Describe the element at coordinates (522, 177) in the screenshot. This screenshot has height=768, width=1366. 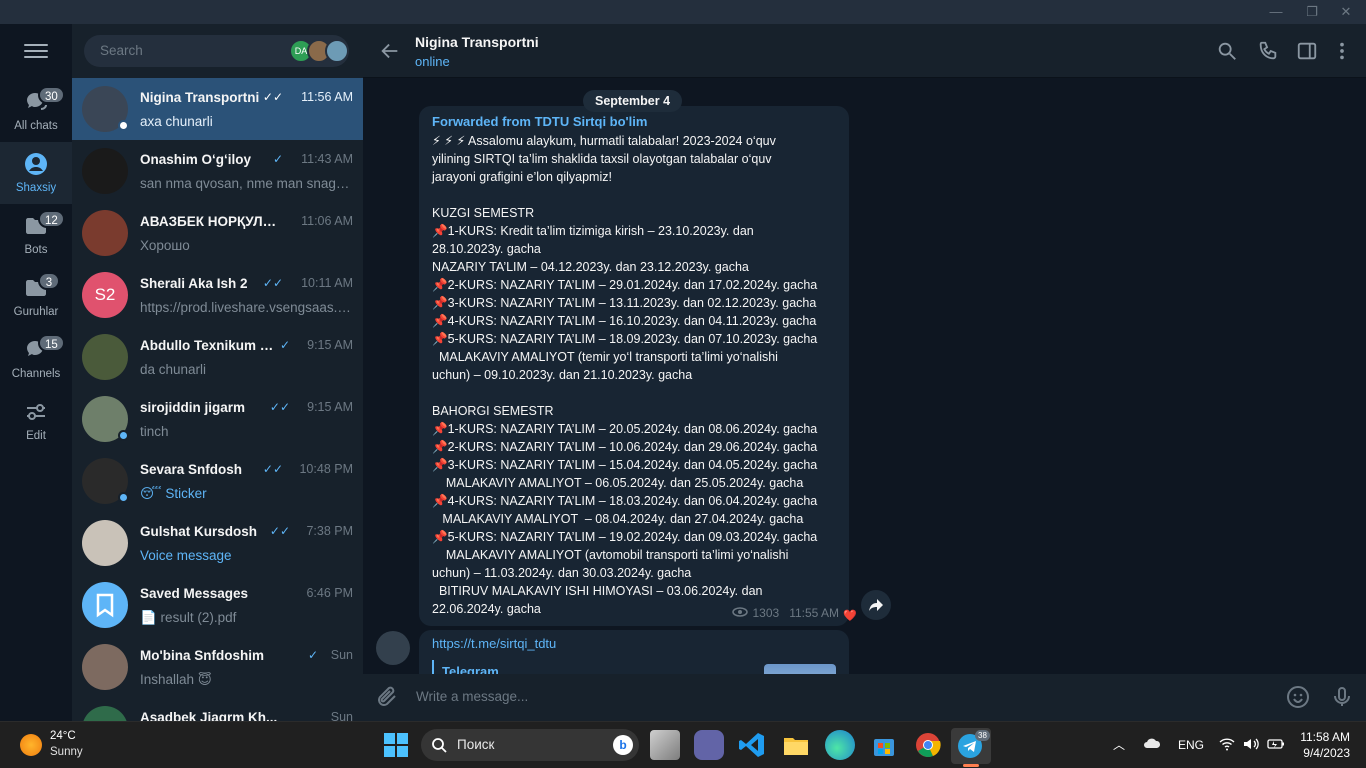
I see `message-line: jarayoni grafigini e’lon qilyapmiz!` at that location.